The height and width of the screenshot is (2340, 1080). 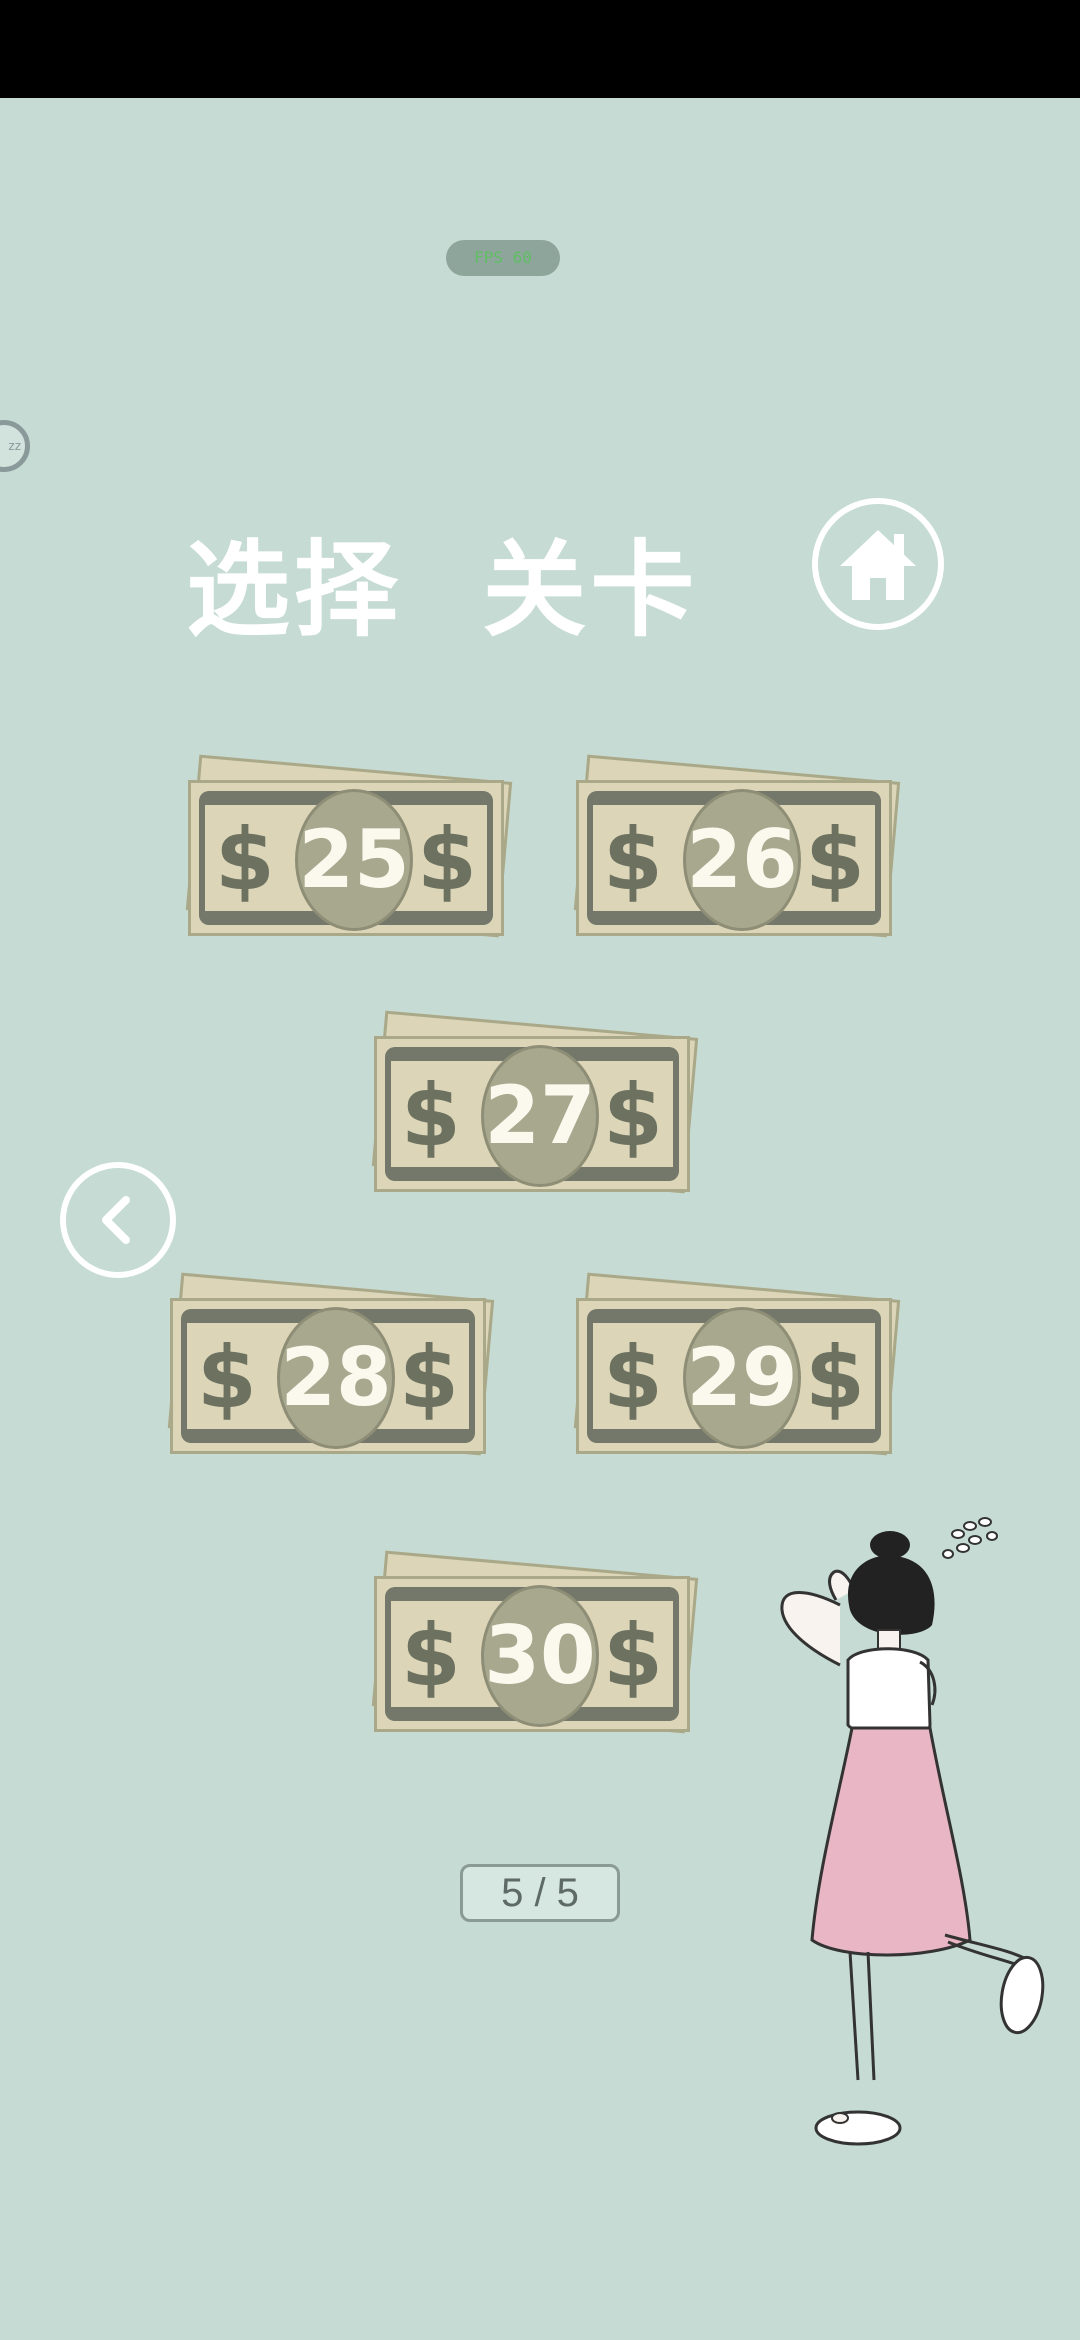 I want to click on level-number: 28, so click(x=336, y=1377).